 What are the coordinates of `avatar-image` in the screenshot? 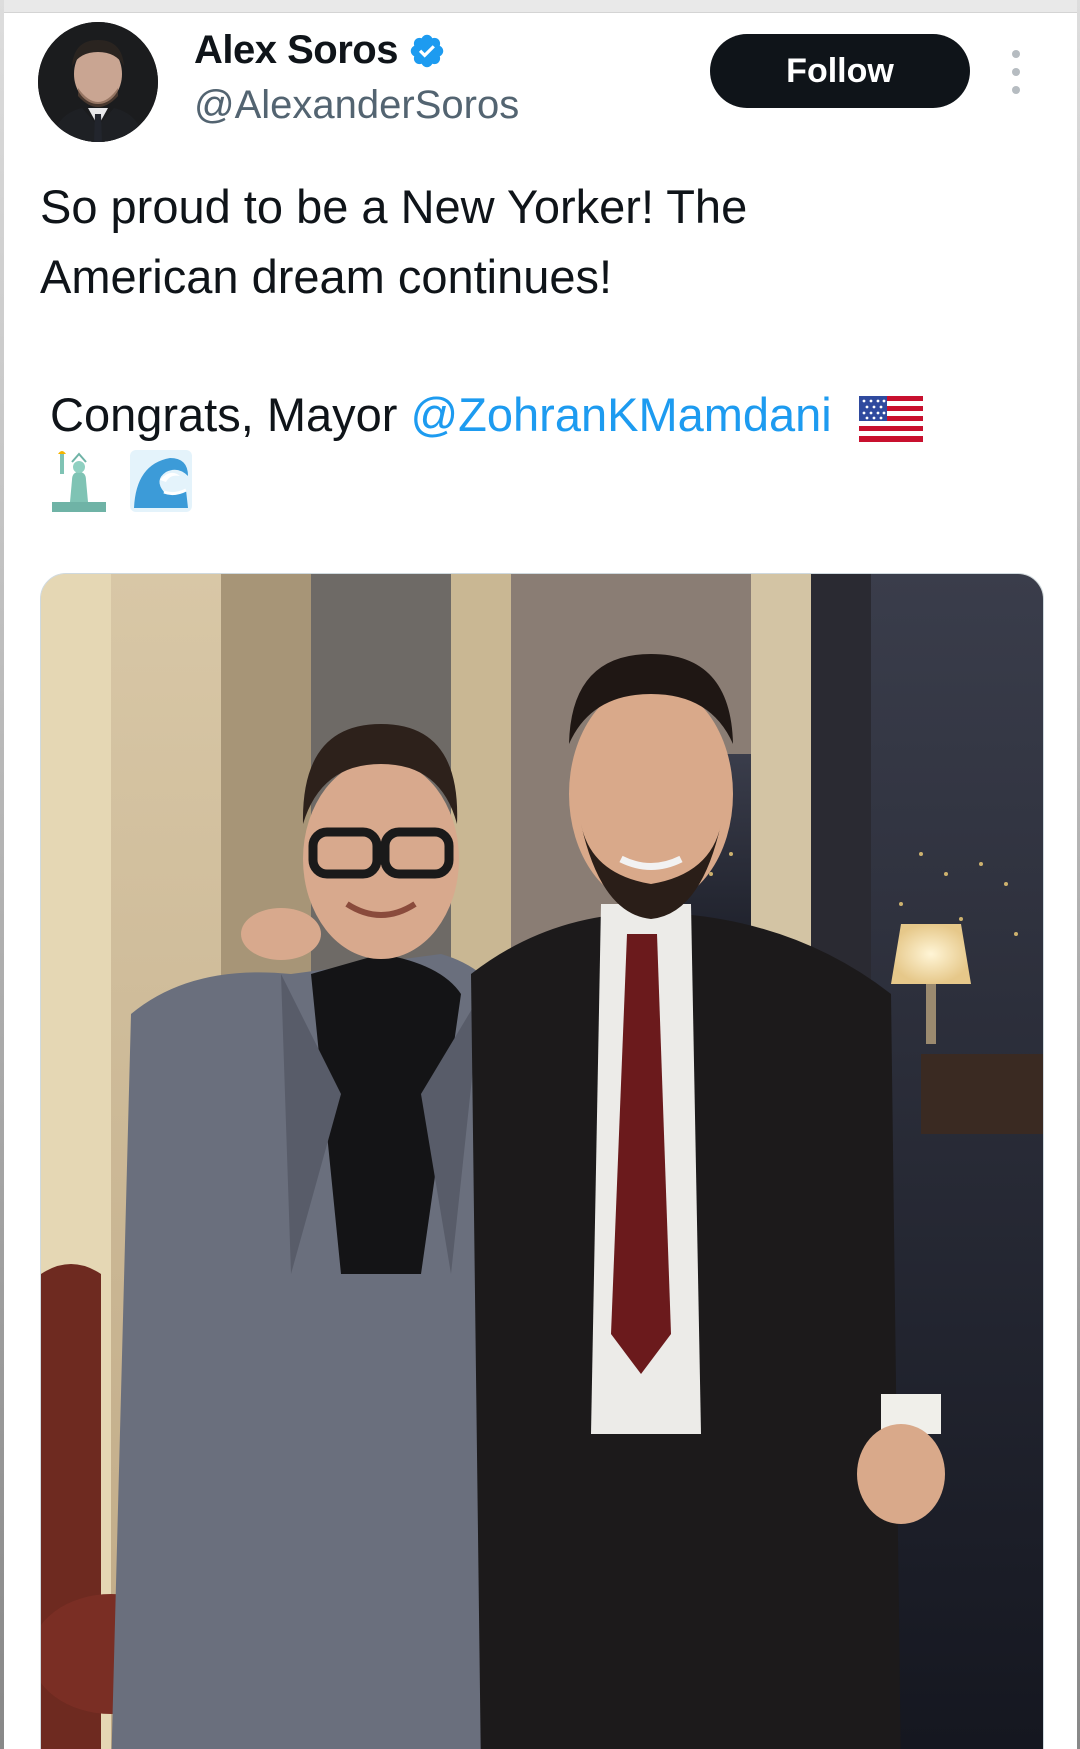 It's located at (98, 82).